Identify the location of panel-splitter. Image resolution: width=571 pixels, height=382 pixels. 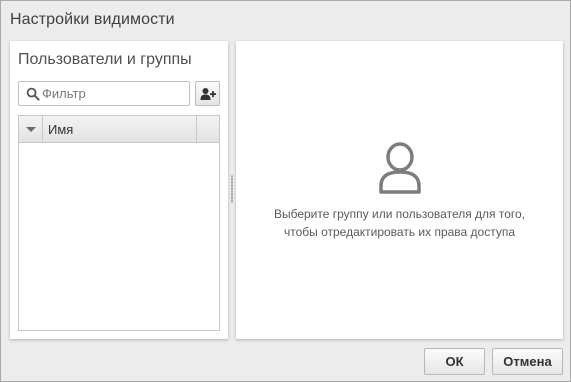
(232, 189).